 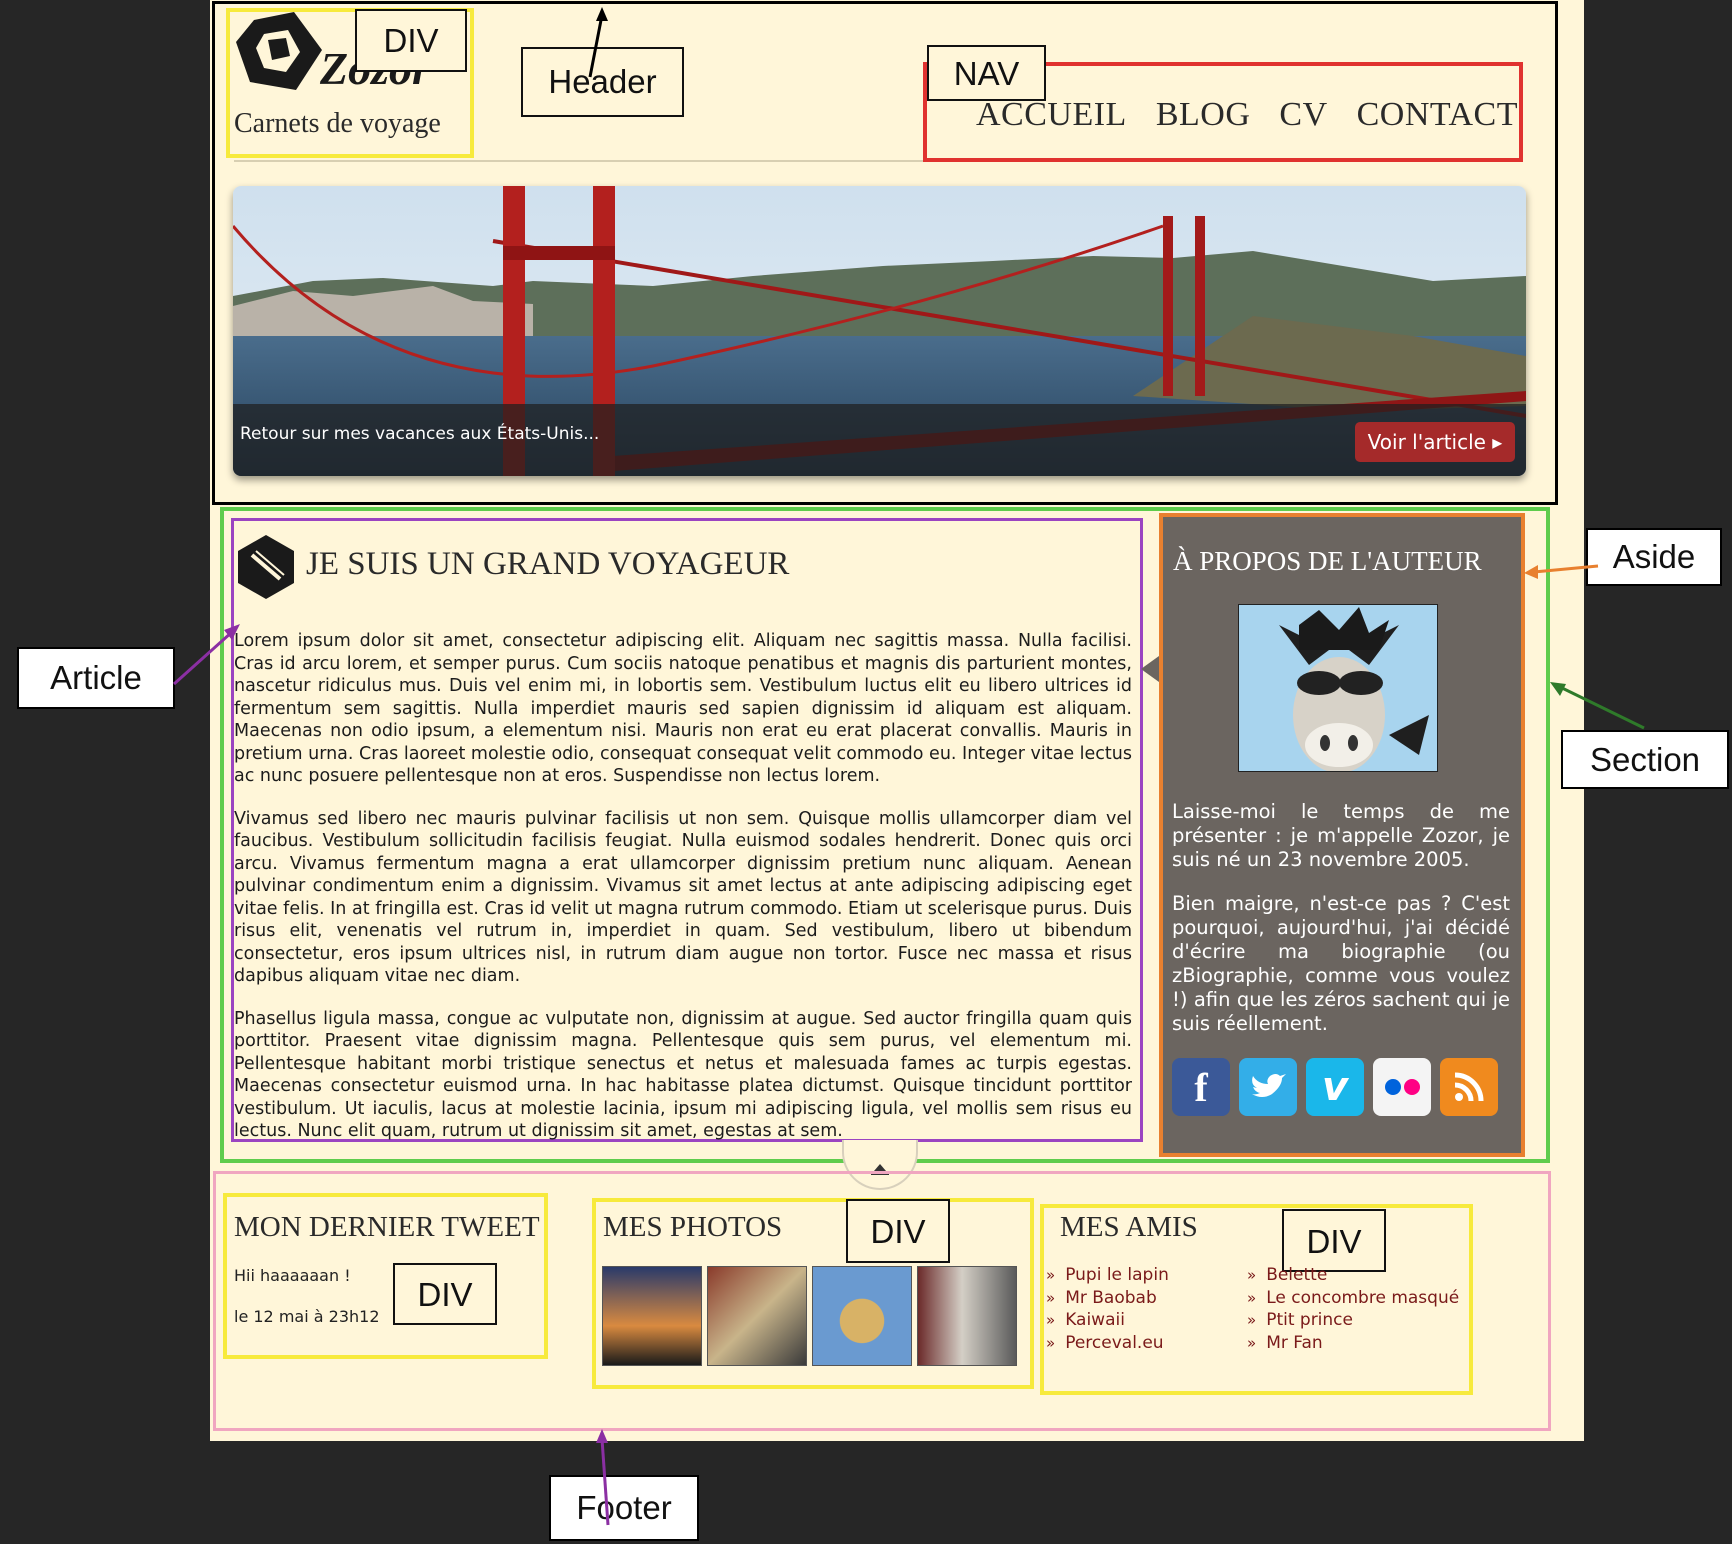 I want to click on nav-accueil: ACCUEIL, so click(x=1051, y=121).